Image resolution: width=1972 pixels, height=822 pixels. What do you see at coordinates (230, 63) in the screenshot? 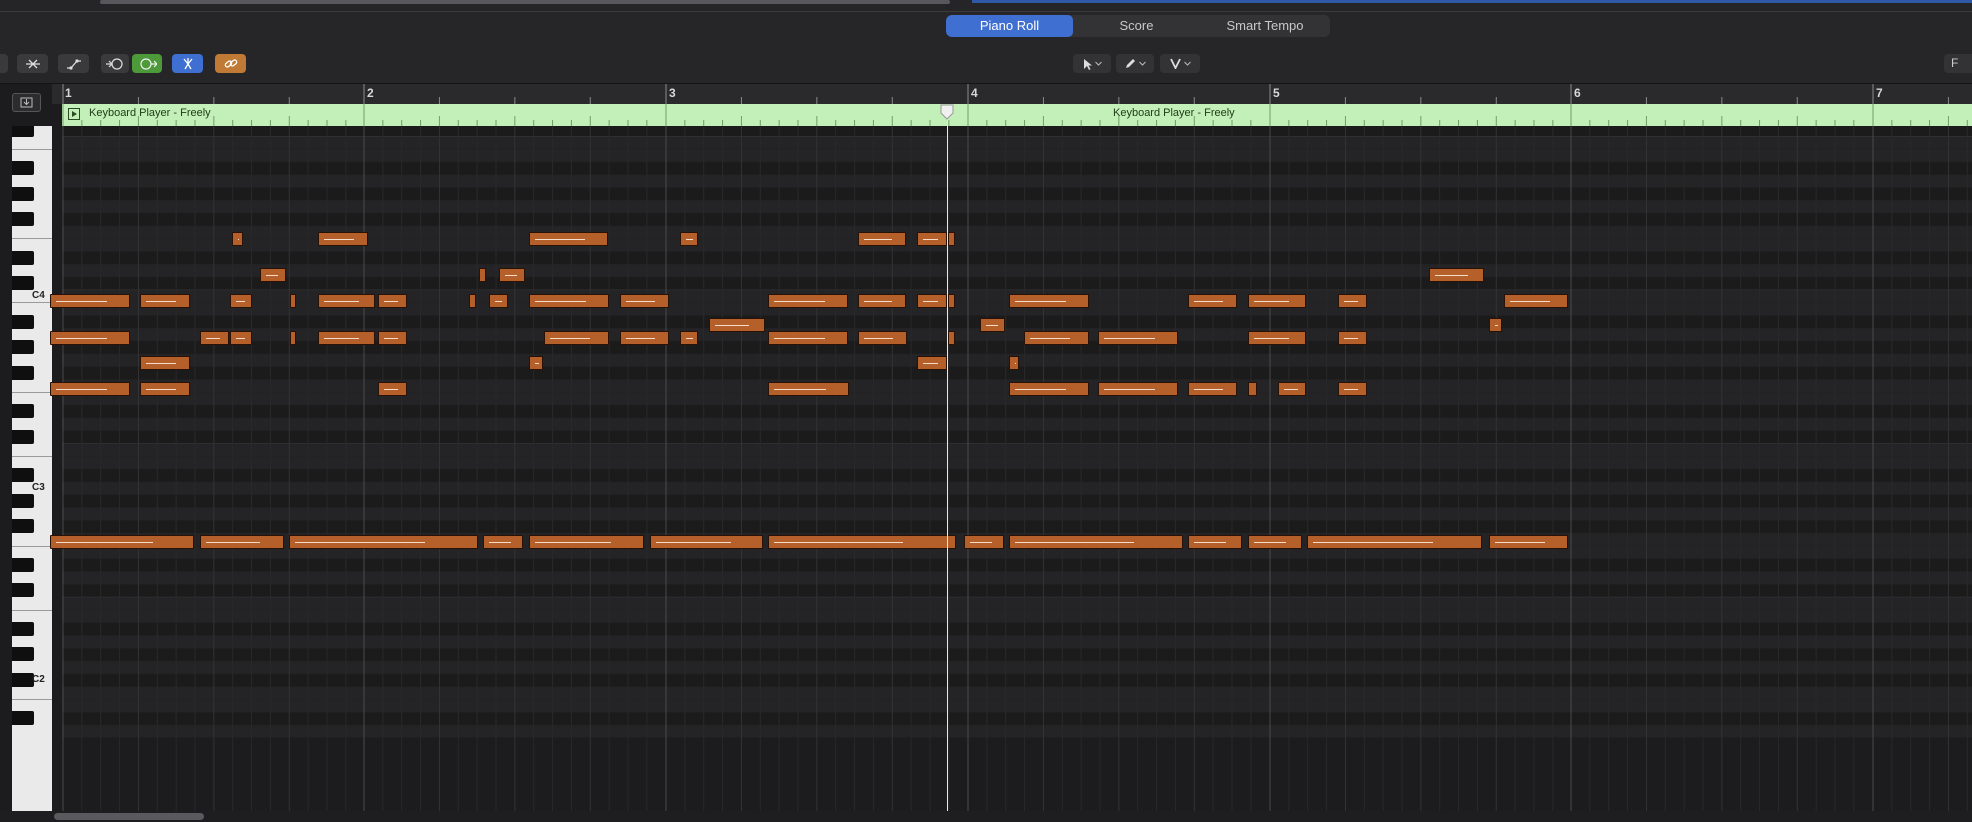
I see `link-button` at bounding box center [230, 63].